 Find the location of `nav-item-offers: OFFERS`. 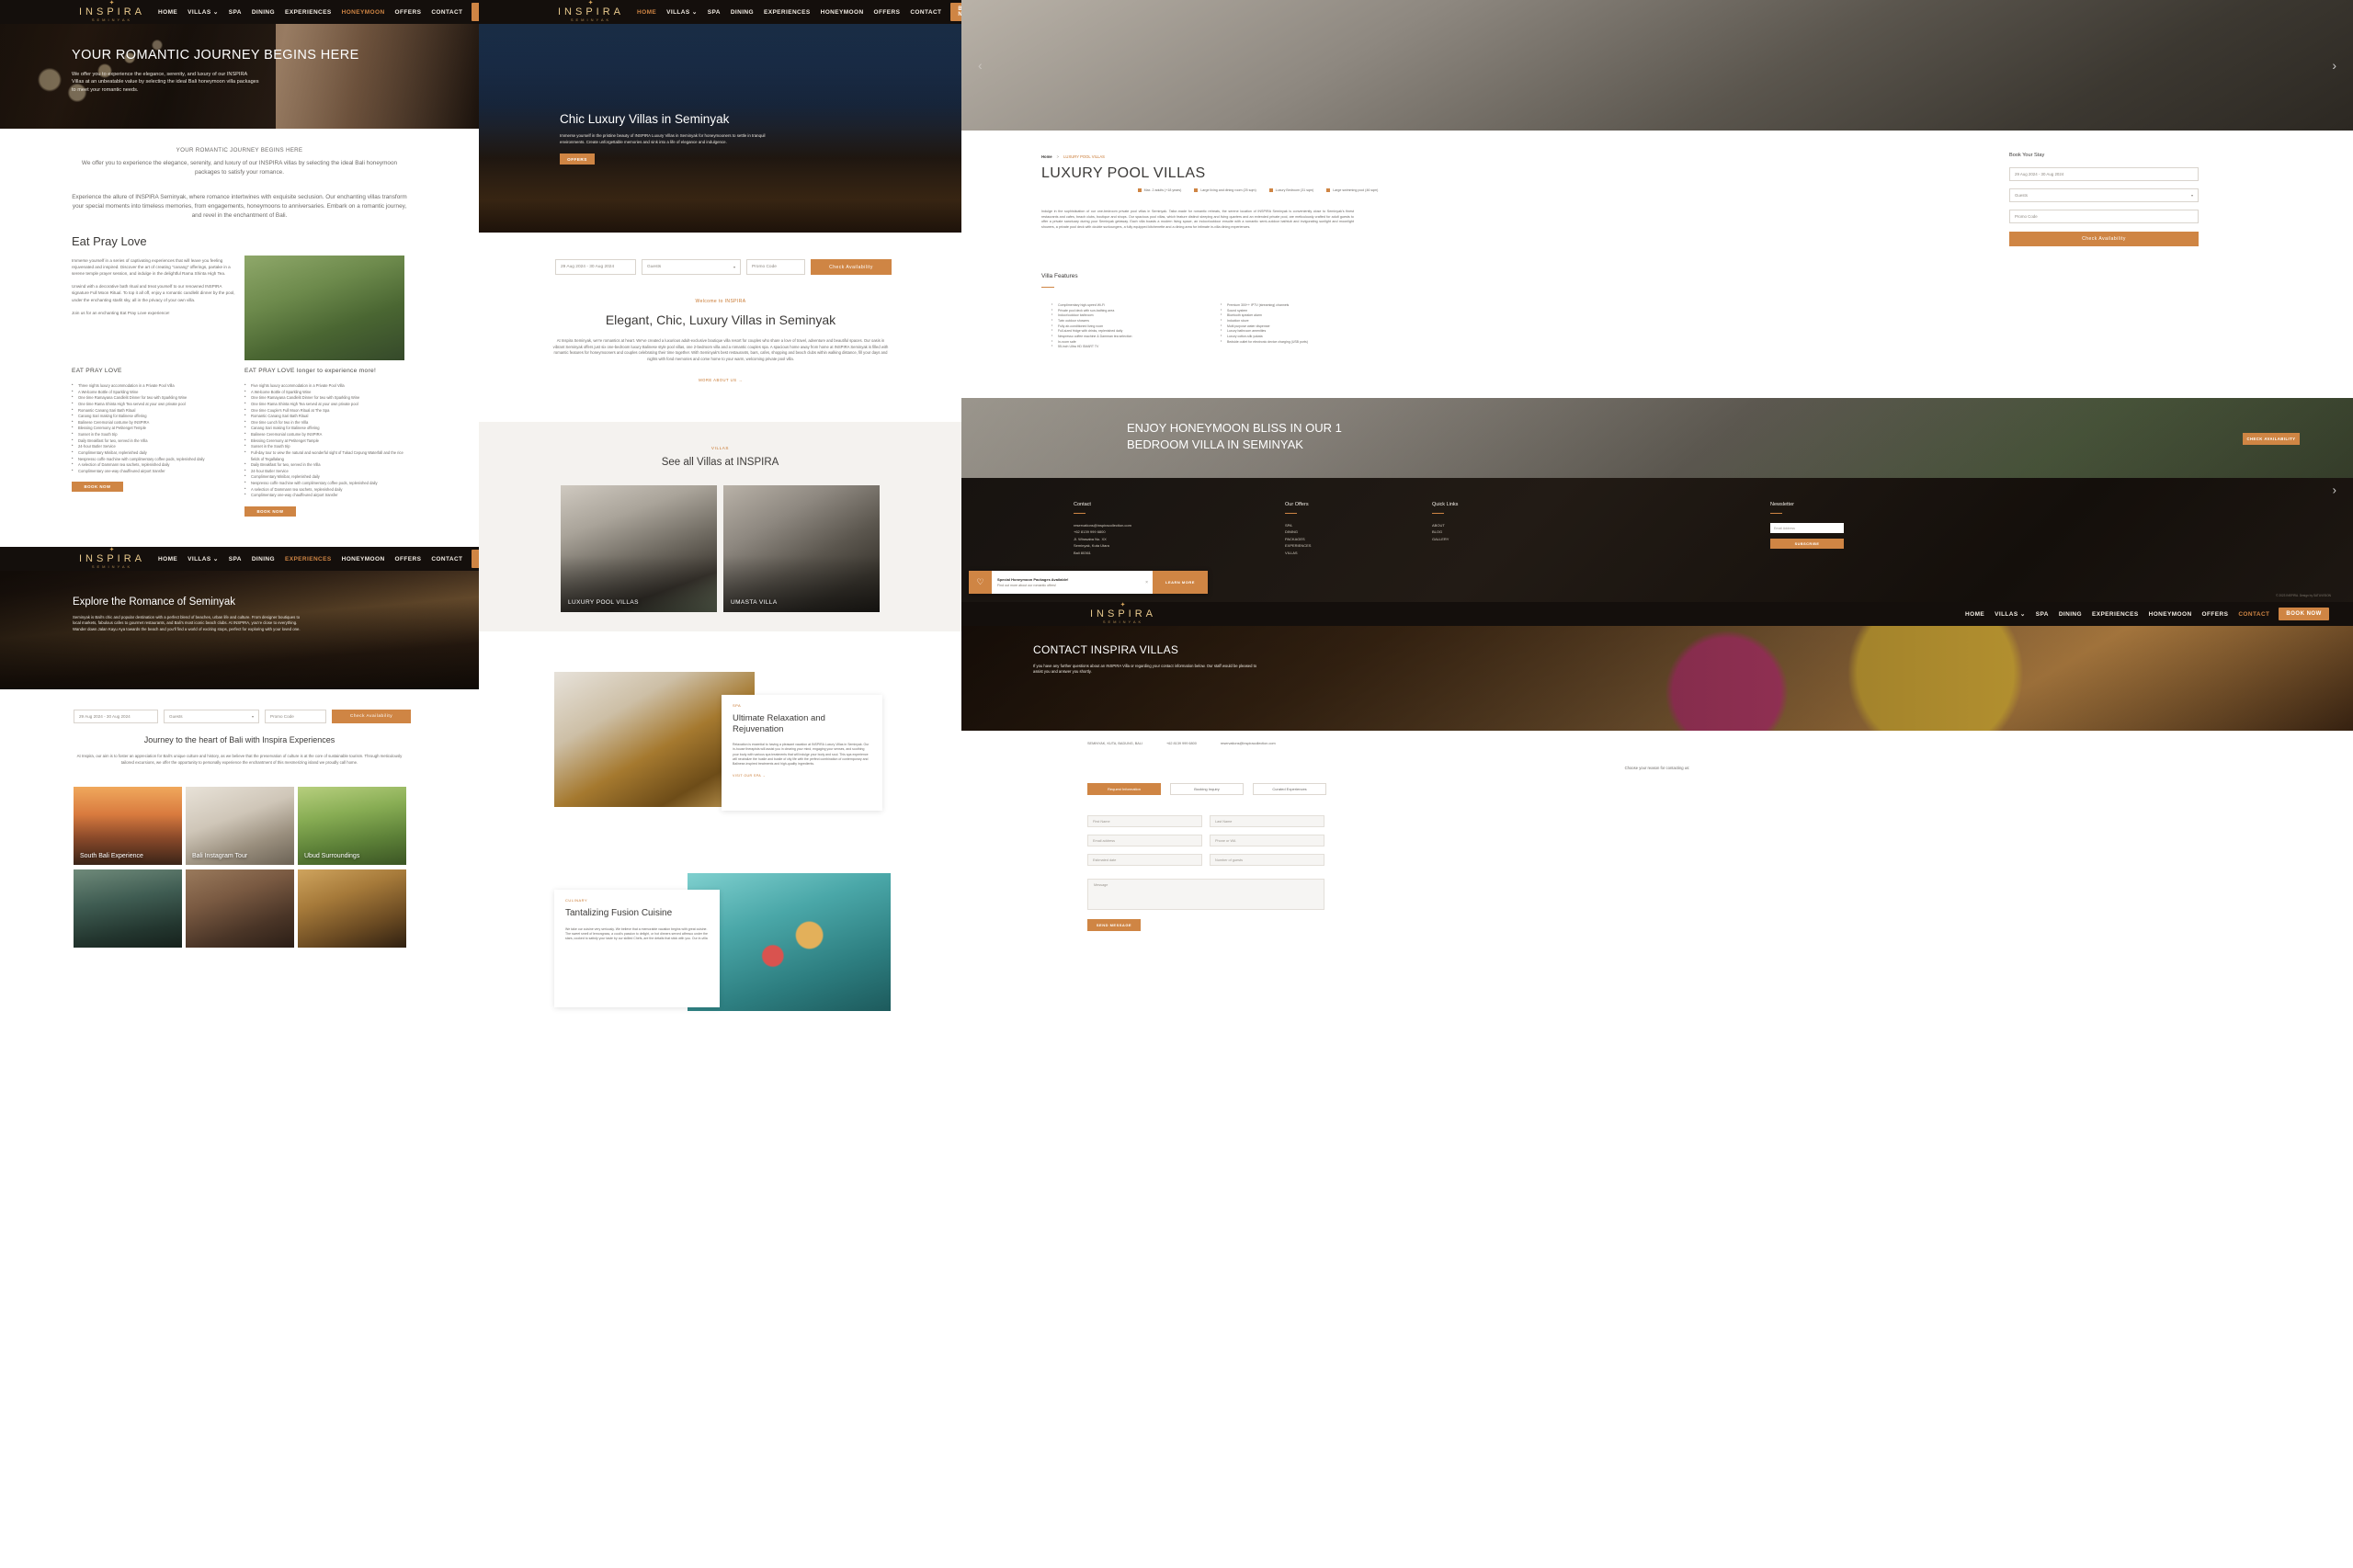

nav-item-offers: OFFERS is located at coordinates (408, 12).